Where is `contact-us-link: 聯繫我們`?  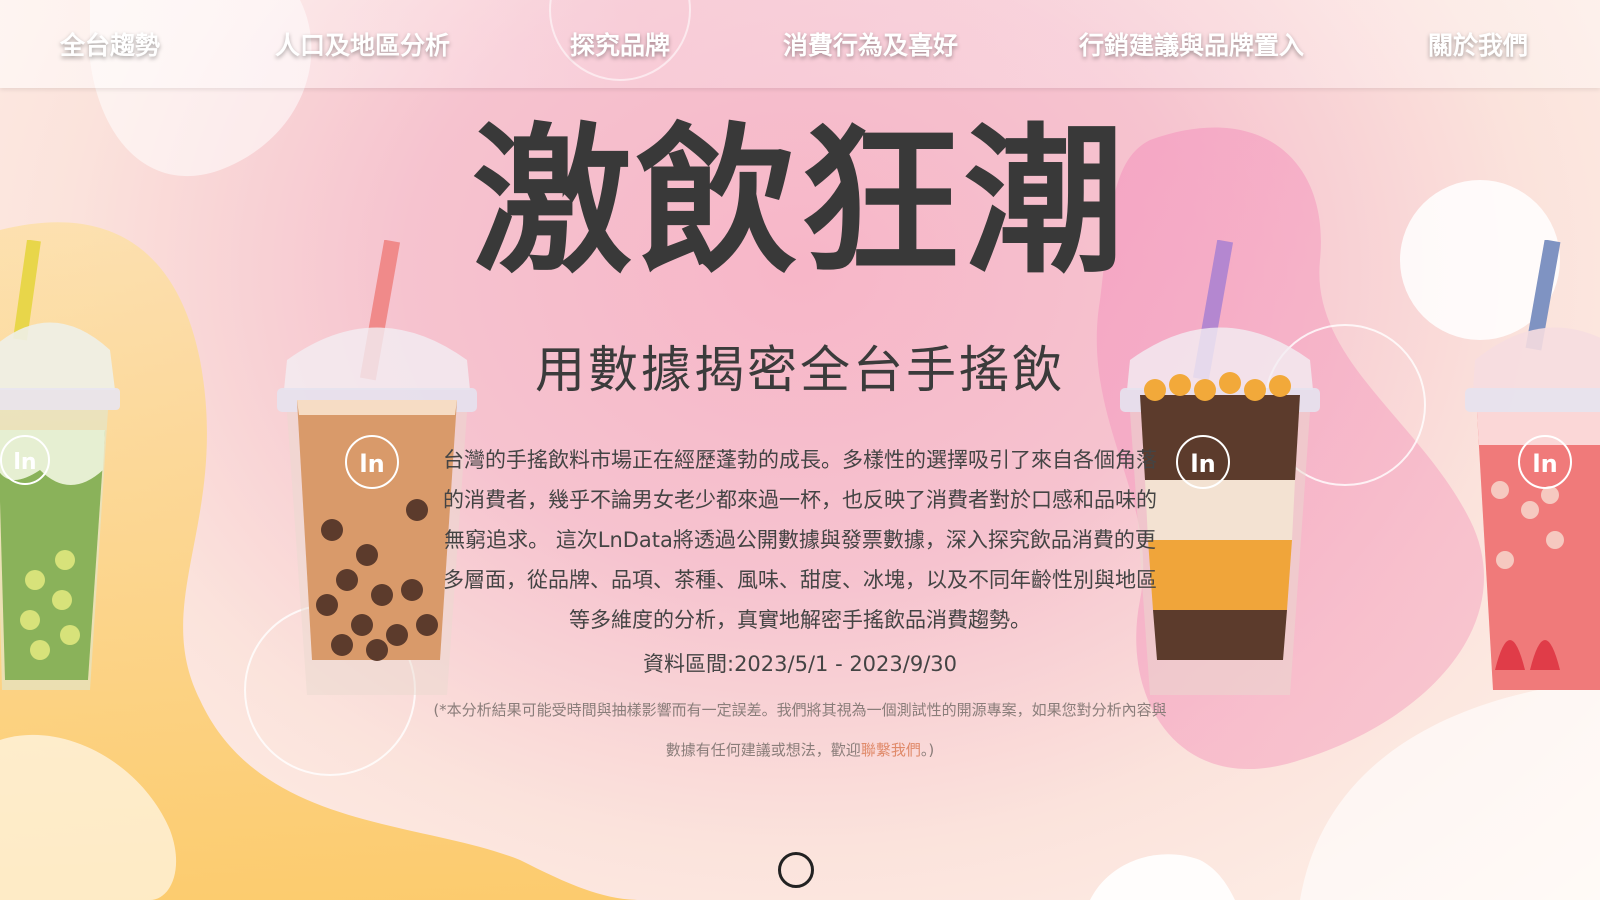 contact-us-link: 聯繫我們 is located at coordinates (891, 750).